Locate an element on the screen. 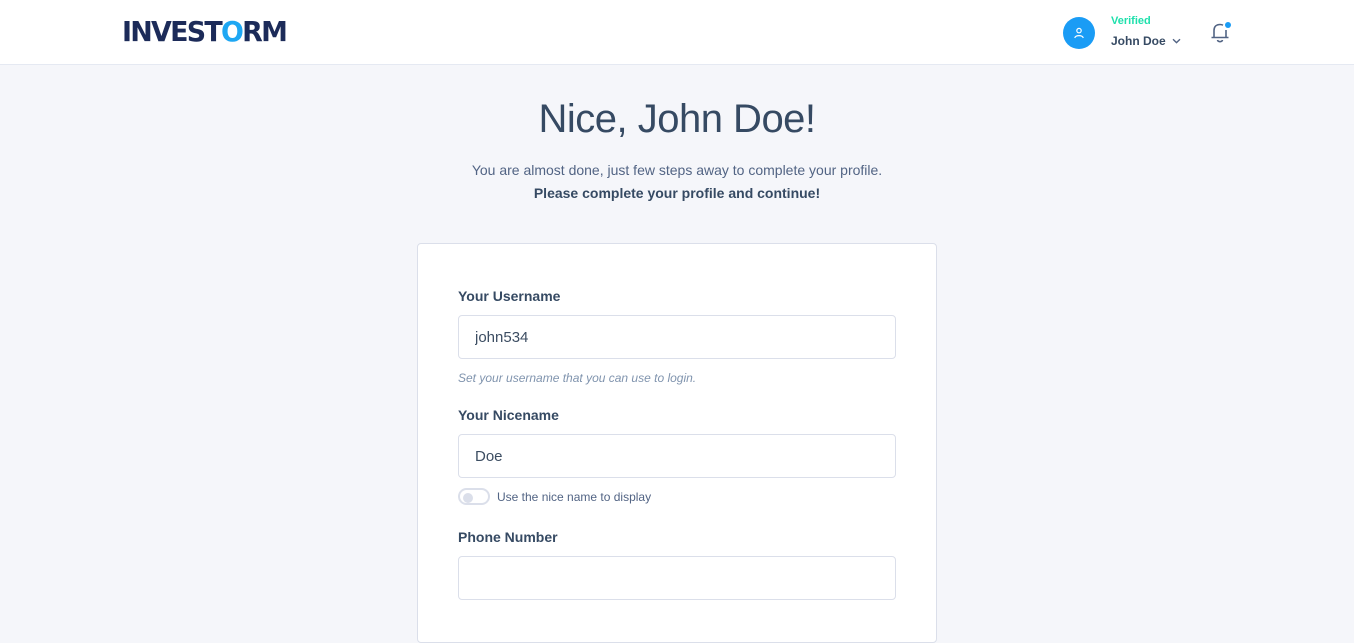 The width and height of the screenshot is (1354, 643). unread-dot-icon is located at coordinates (1228, 25).